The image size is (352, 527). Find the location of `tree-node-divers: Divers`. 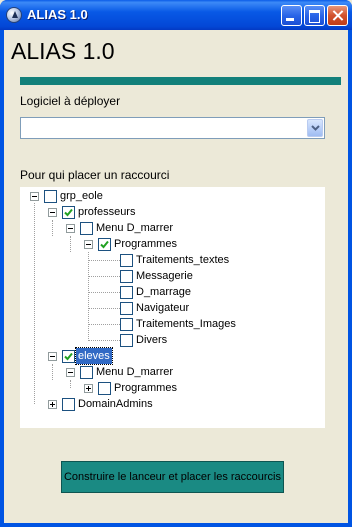

tree-node-divers: Divers is located at coordinates (170, 340).